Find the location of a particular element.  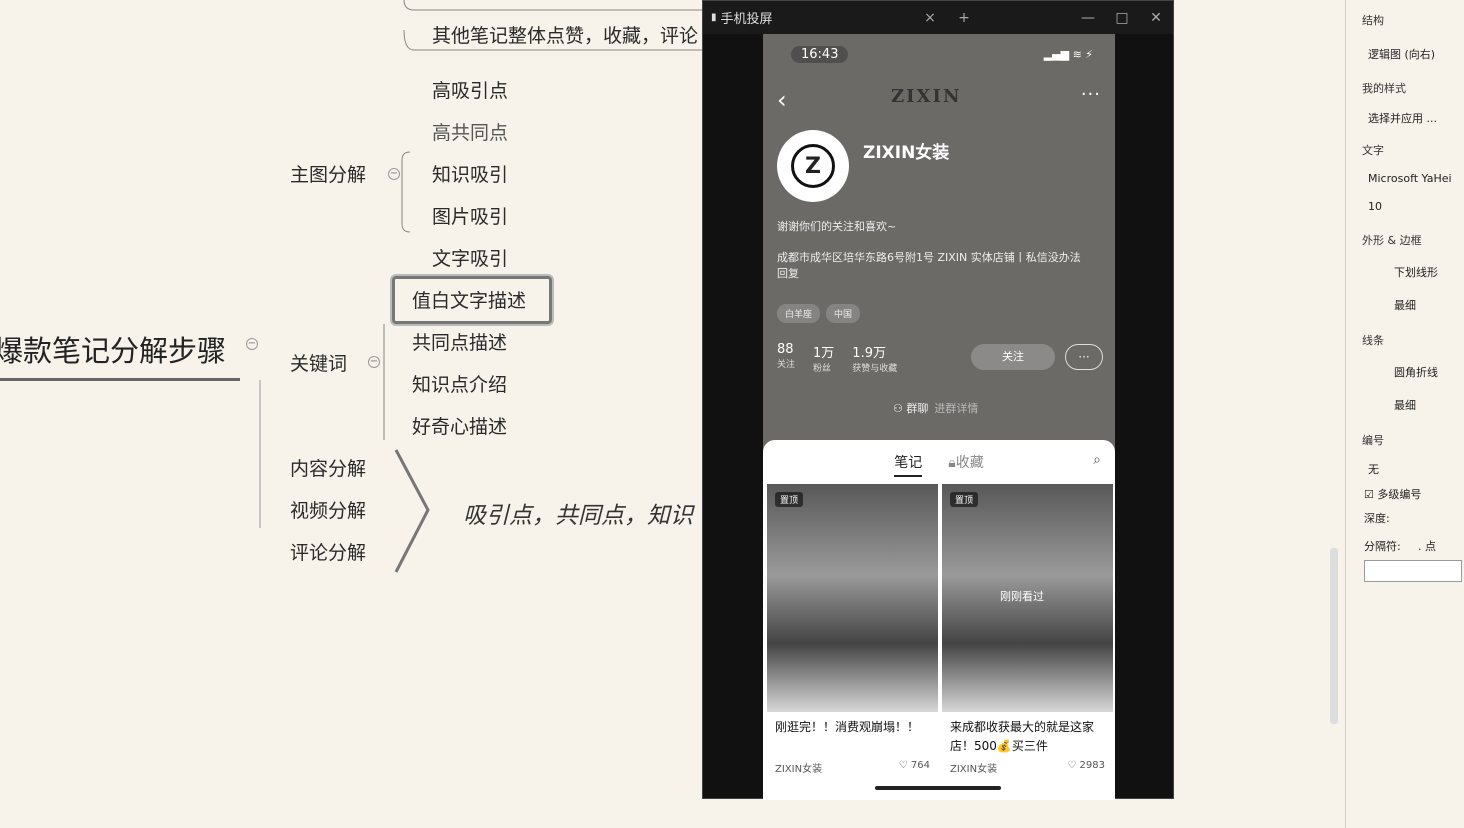

note-cover-image: 置顶 is located at coordinates (852, 598).